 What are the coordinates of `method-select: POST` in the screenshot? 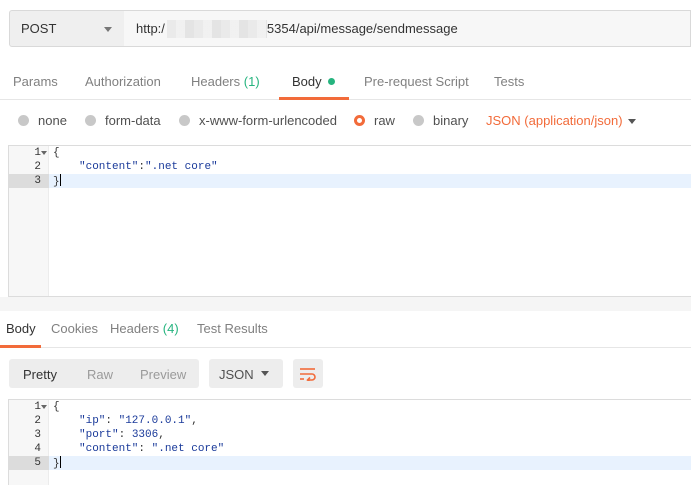 It's located at (67, 28).